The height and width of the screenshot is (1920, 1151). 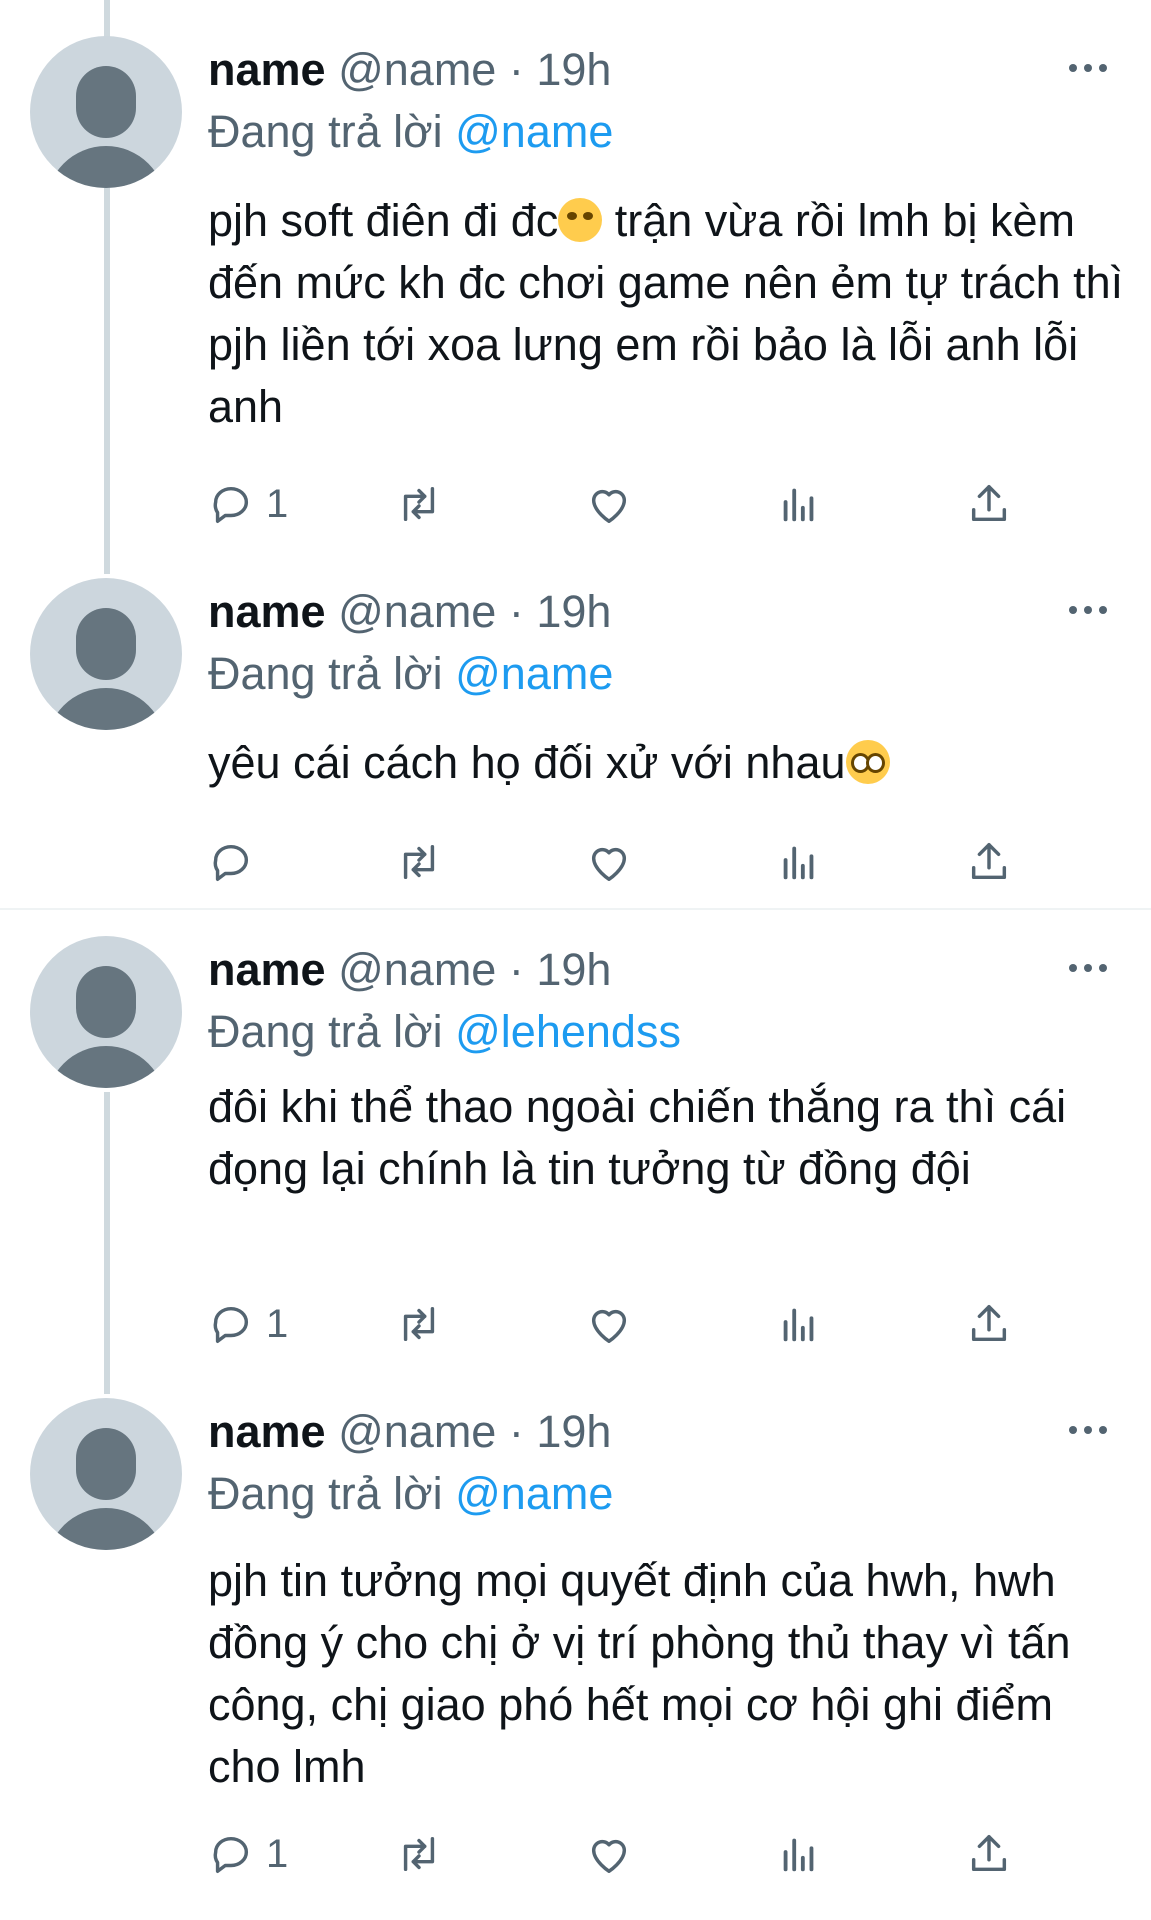 I want to click on tweet-text-part: yêu cái cách họ đối xử với nhau, so click(x=527, y=762).